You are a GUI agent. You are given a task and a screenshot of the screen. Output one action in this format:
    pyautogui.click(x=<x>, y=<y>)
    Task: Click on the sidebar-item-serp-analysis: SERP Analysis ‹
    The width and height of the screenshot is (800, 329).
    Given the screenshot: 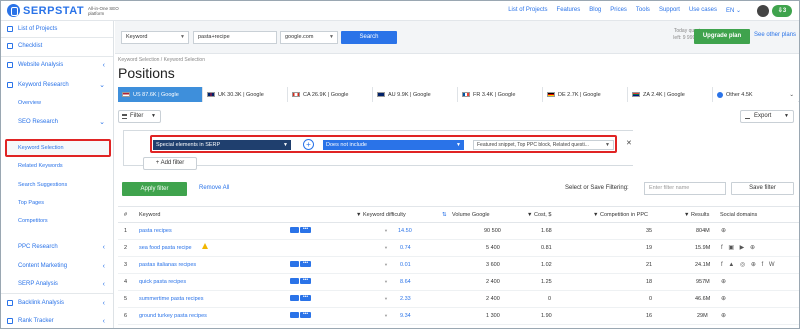 What is the action you would take?
    pyautogui.click(x=57, y=284)
    